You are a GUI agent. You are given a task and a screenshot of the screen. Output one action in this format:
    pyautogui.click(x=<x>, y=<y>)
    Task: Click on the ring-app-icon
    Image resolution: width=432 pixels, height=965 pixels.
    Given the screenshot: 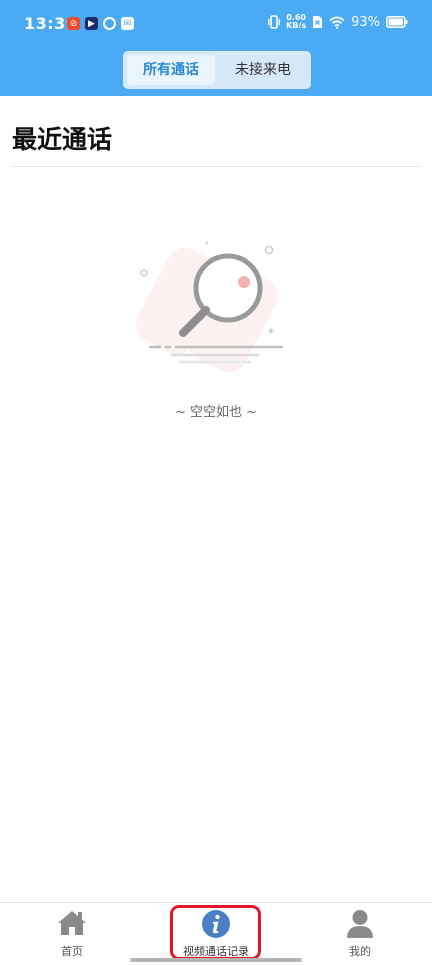 What is the action you would take?
    pyautogui.click(x=109, y=23)
    